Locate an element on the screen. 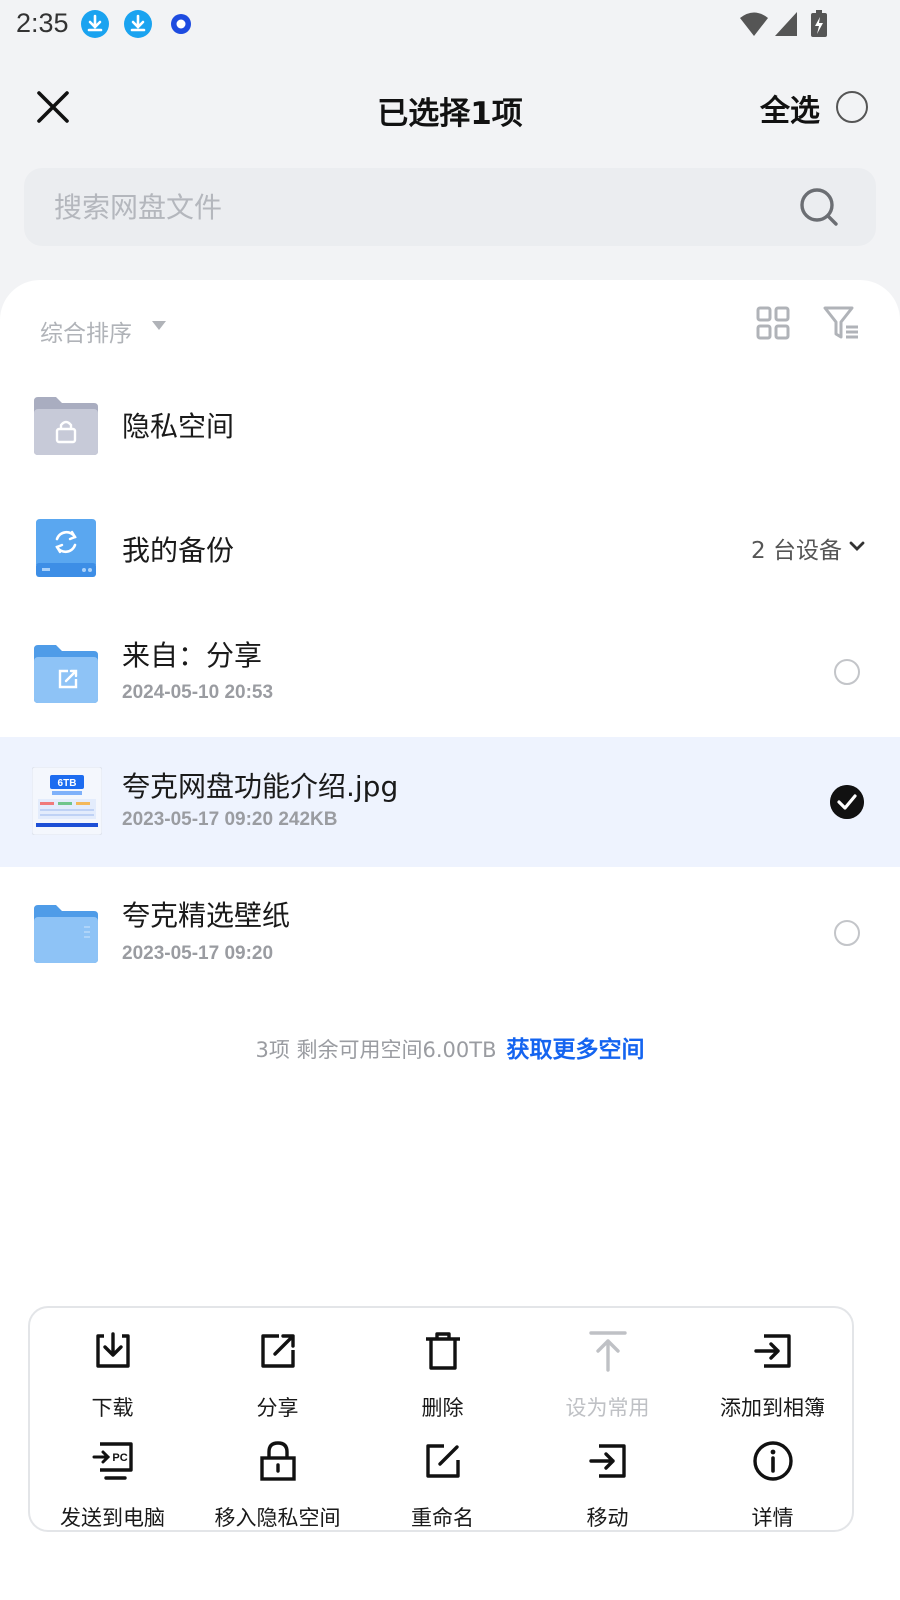 This screenshot has height=1600, width=900. trash-icon is located at coordinates (443, 1351).